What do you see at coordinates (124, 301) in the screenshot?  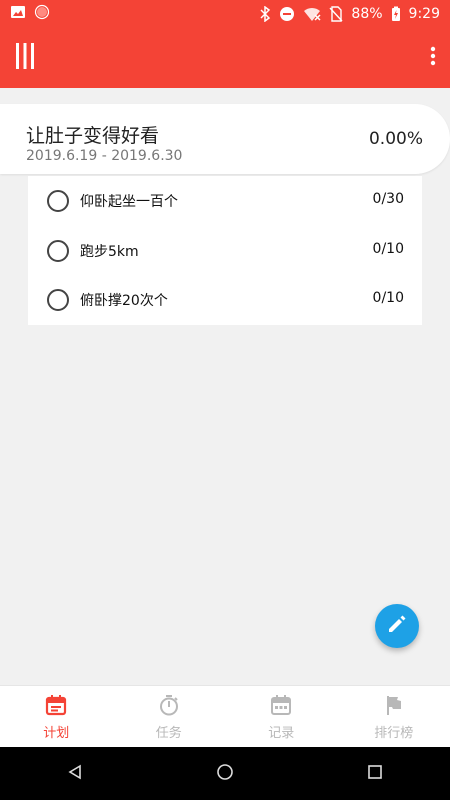 I see `task-name: 俯卧撑20次个` at bounding box center [124, 301].